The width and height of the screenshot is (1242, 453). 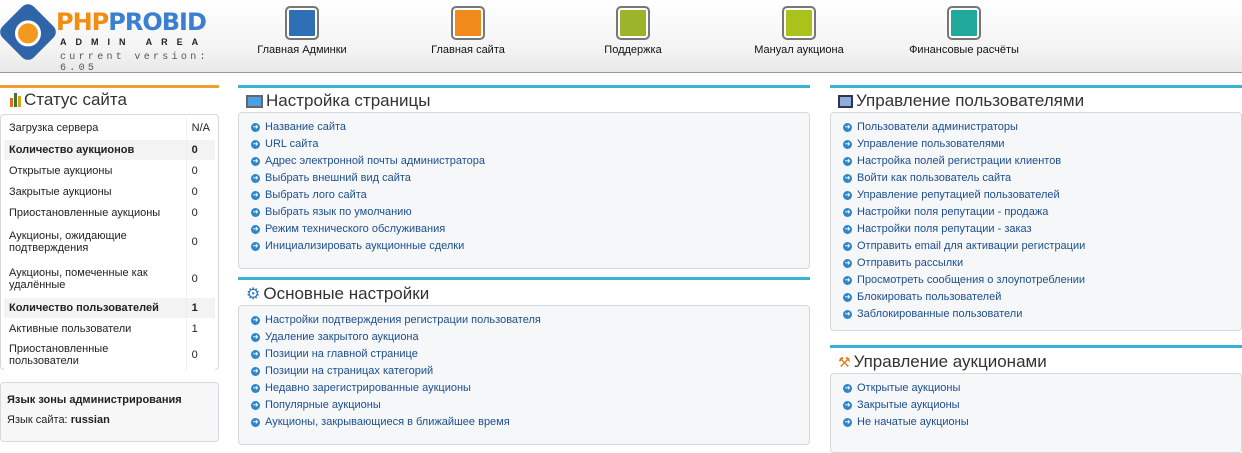 What do you see at coordinates (337, 294) in the screenshot?
I see `main-settings-title: ⚙ Основные настройки` at bounding box center [337, 294].